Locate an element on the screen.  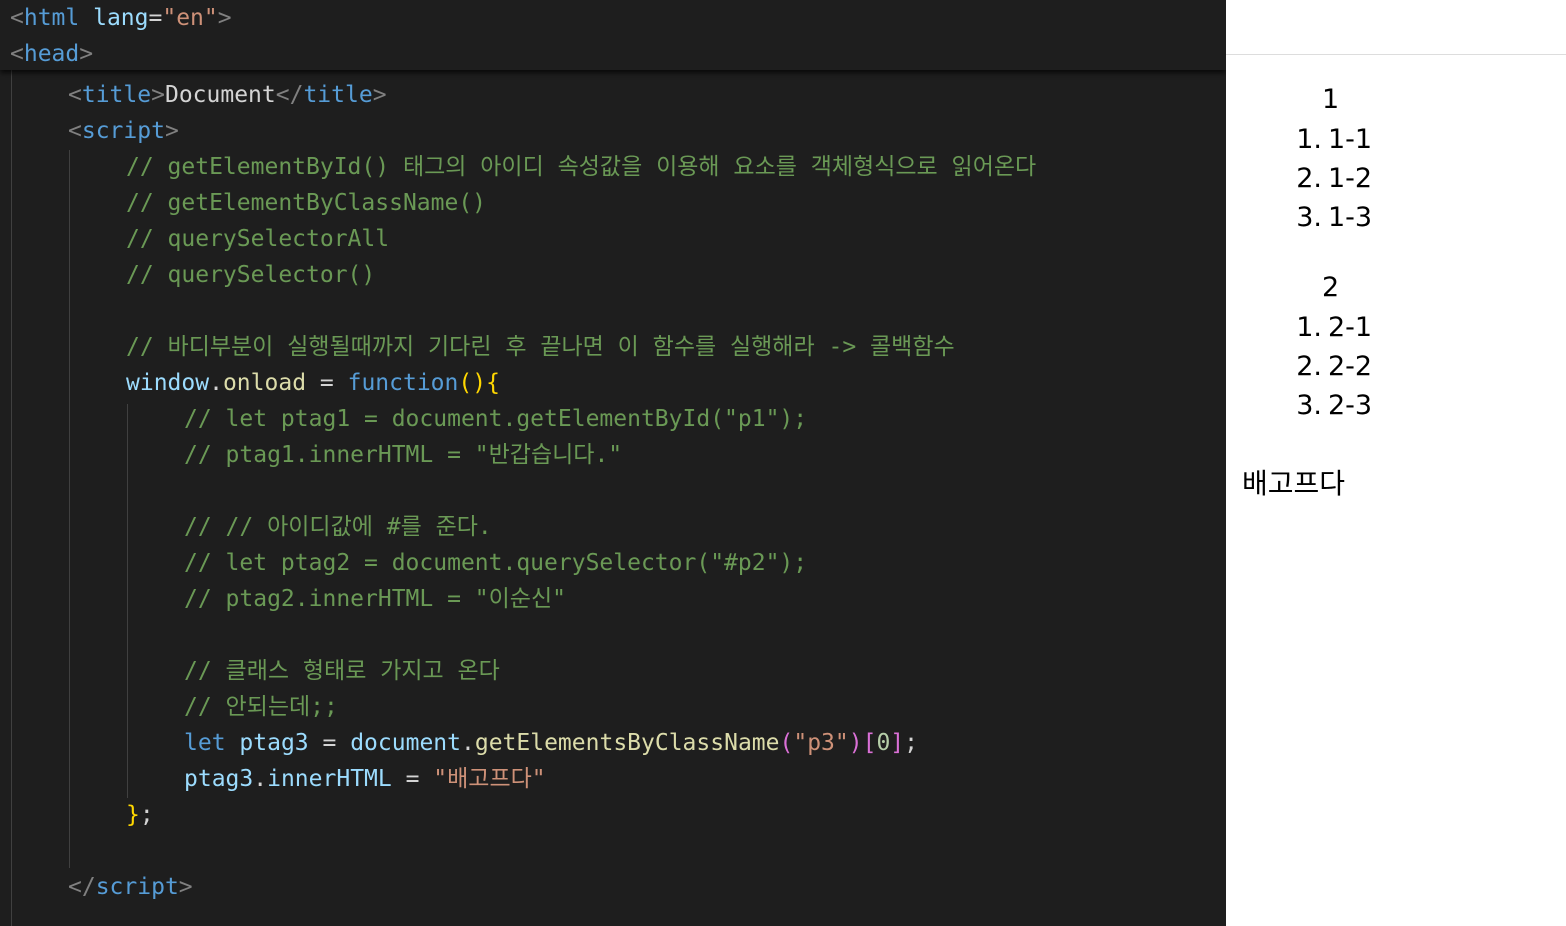
list-heading: 2 is located at coordinates (1331, 287).